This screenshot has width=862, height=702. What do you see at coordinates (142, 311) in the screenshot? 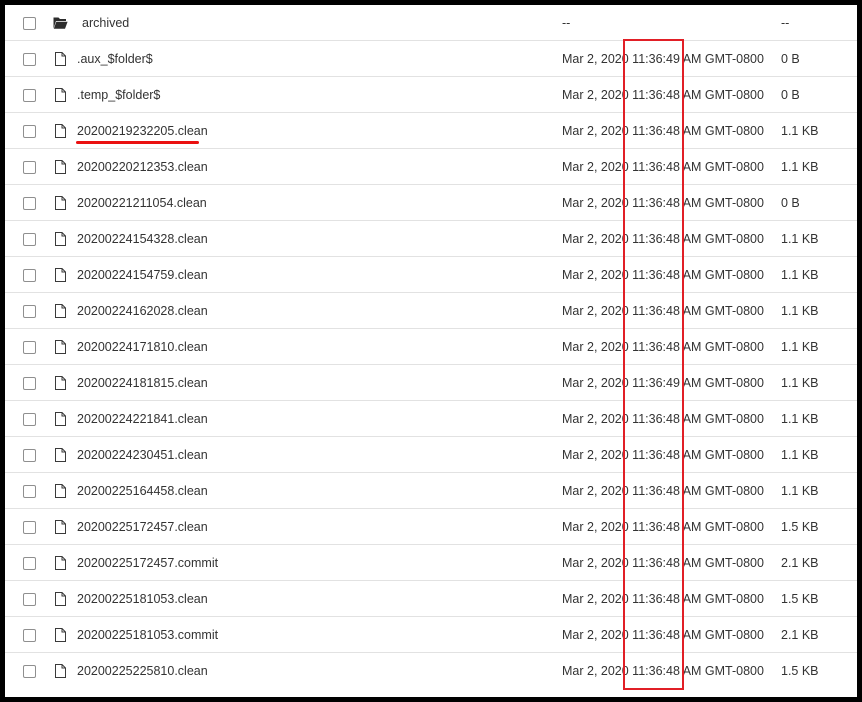
I see `file-name-link: 20200224162028.clean` at bounding box center [142, 311].